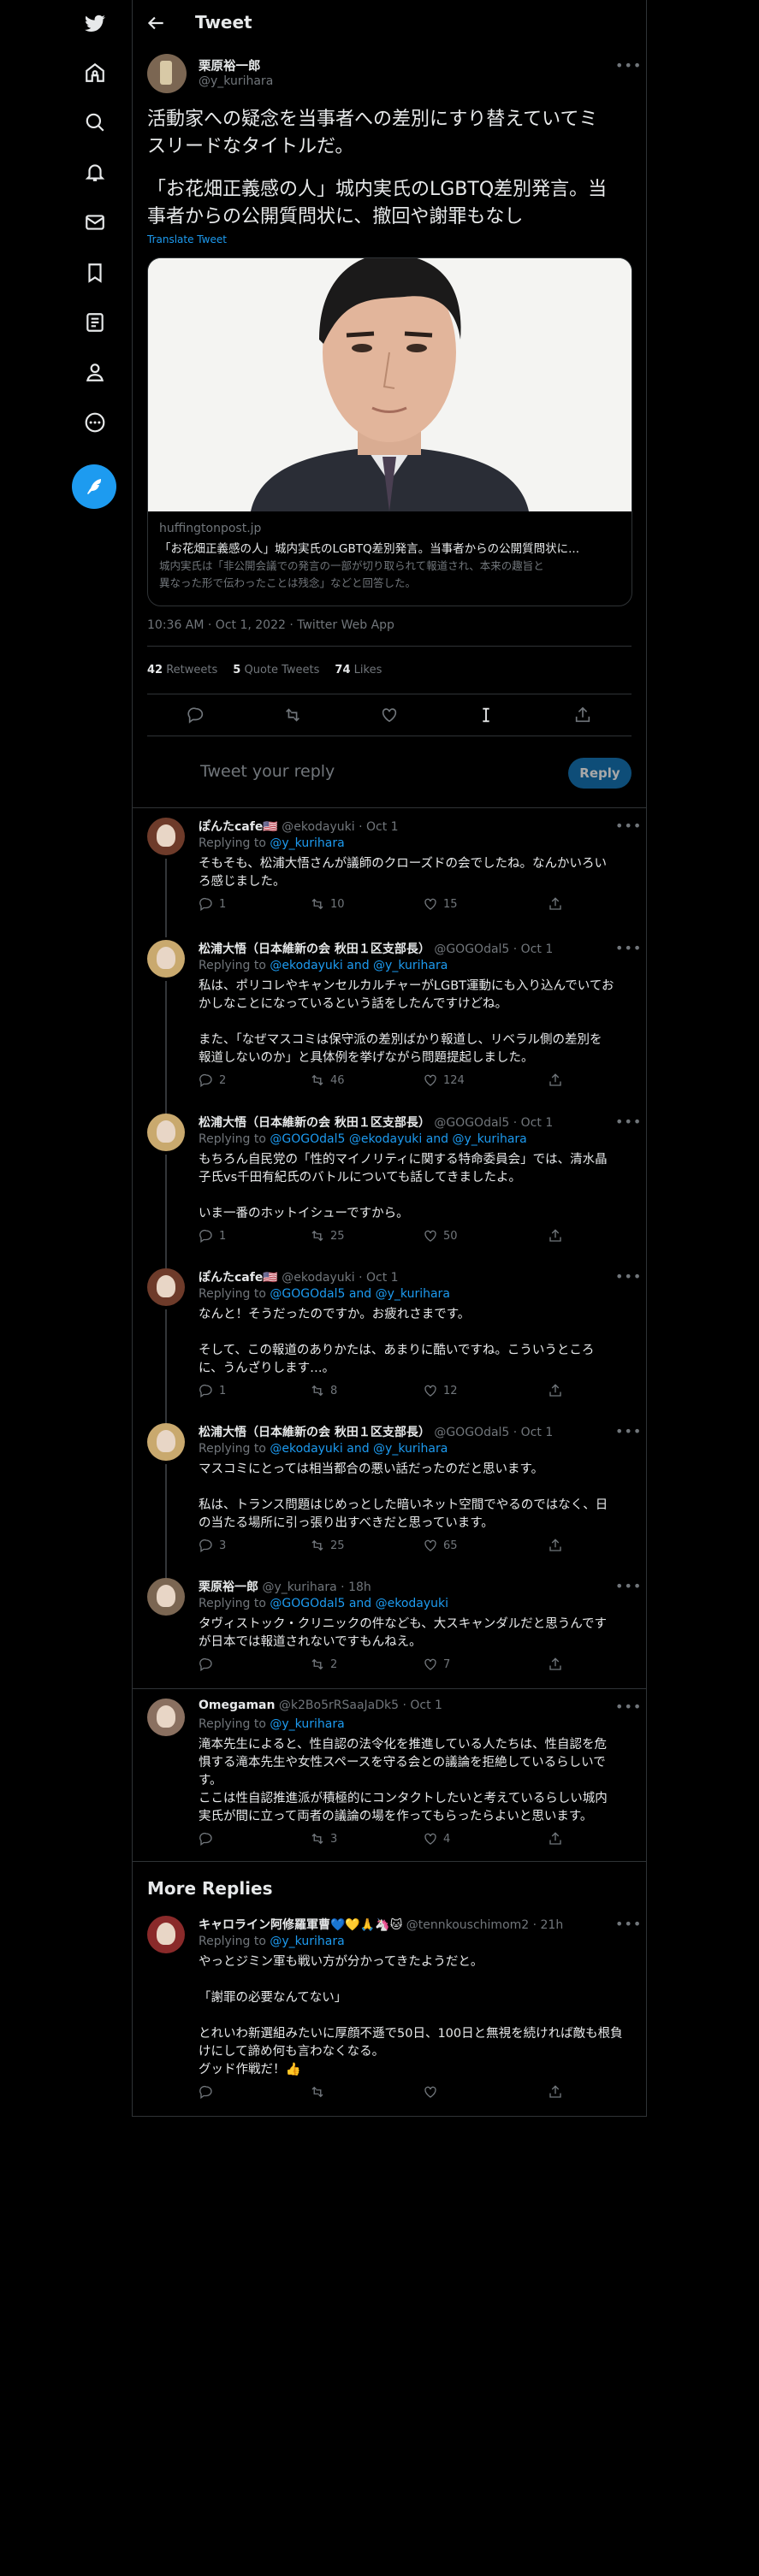 This screenshot has height=2576, width=759. I want to click on retweet-action: 10, so click(327, 904).